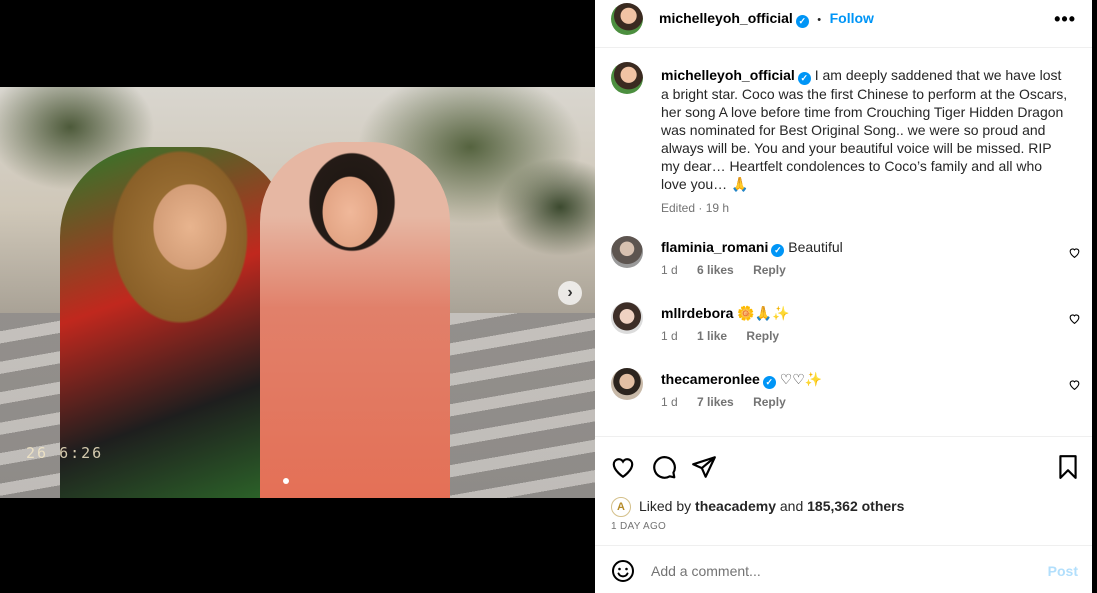 This screenshot has width=1097, height=593. Describe the element at coordinates (815, 247) in the screenshot. I see `comment-text: Beautiful` at that location.